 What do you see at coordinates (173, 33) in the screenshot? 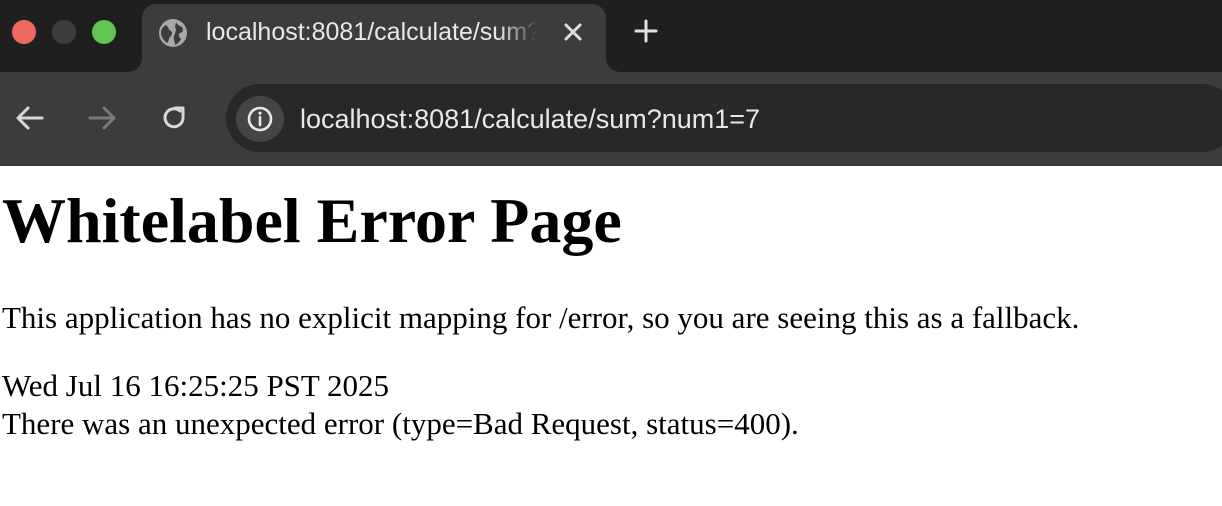
I see `globe-icon` at bounding box center [173, 33].